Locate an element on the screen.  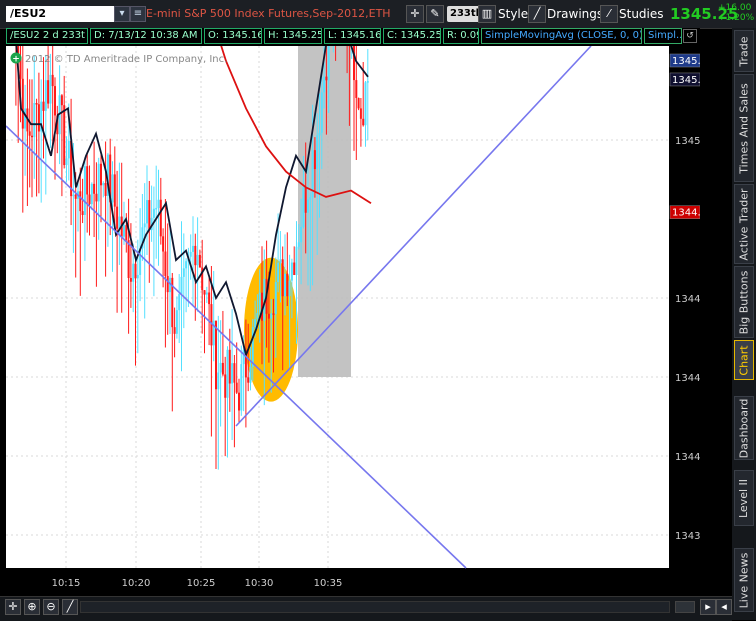
price-tick-label: 1344.5 is located at coordinates (687, 299).